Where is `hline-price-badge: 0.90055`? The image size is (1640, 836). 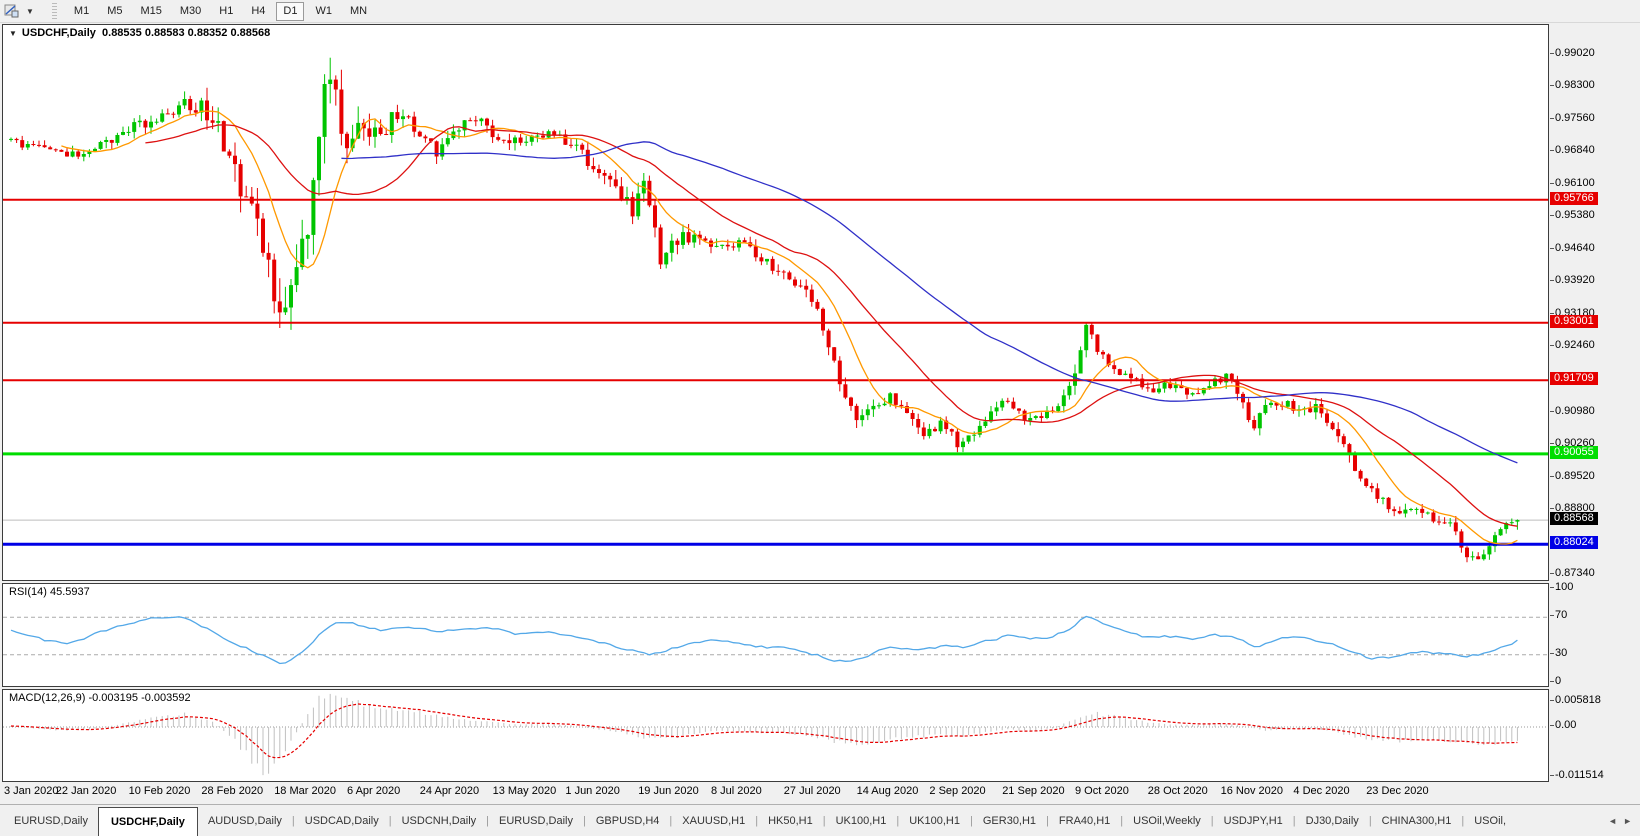 hline-price-badge: 0.90055 is located at coordinates (1574, 452).